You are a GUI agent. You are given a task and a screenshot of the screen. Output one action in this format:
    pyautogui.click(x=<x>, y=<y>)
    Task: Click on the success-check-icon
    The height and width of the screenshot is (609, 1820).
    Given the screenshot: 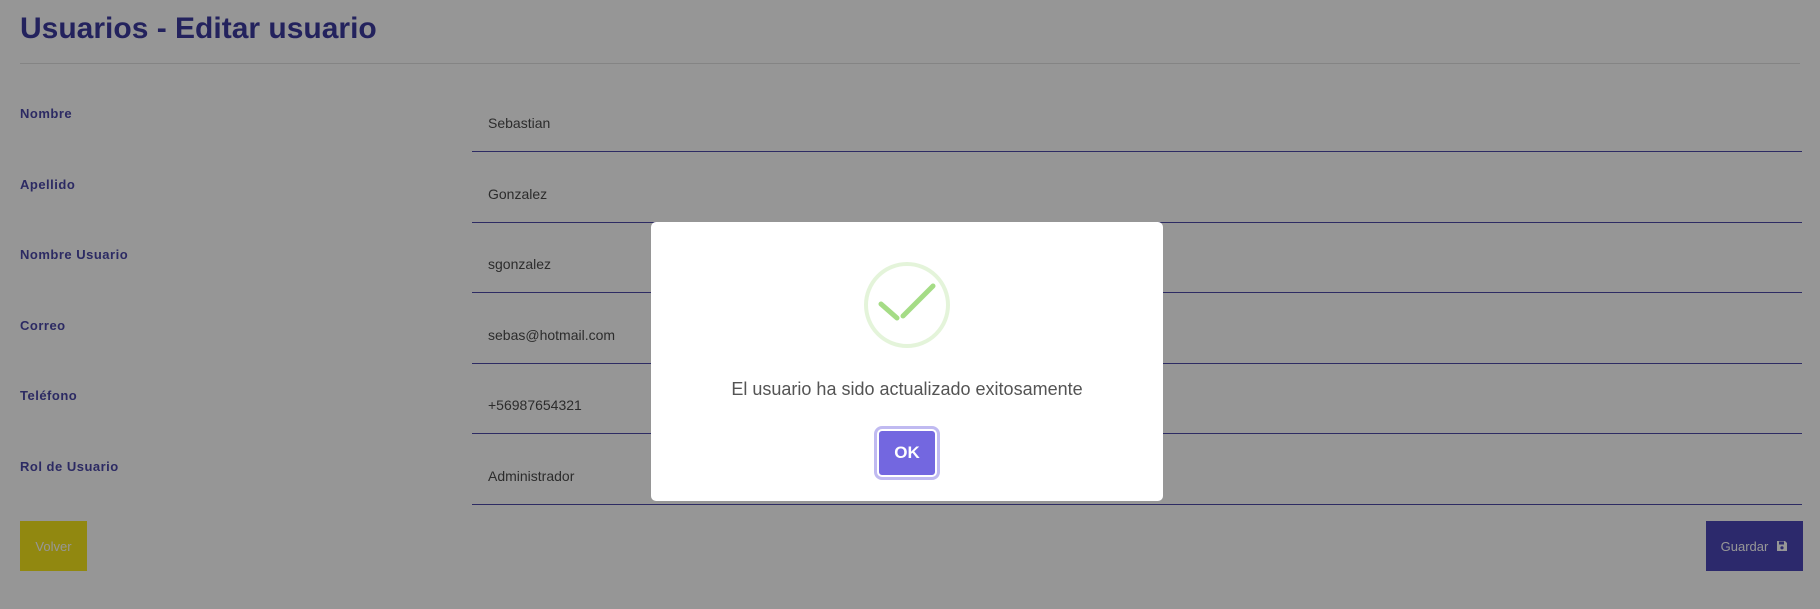 What is the action you would take?
    pyautogui.click(x=907, y=305)
    